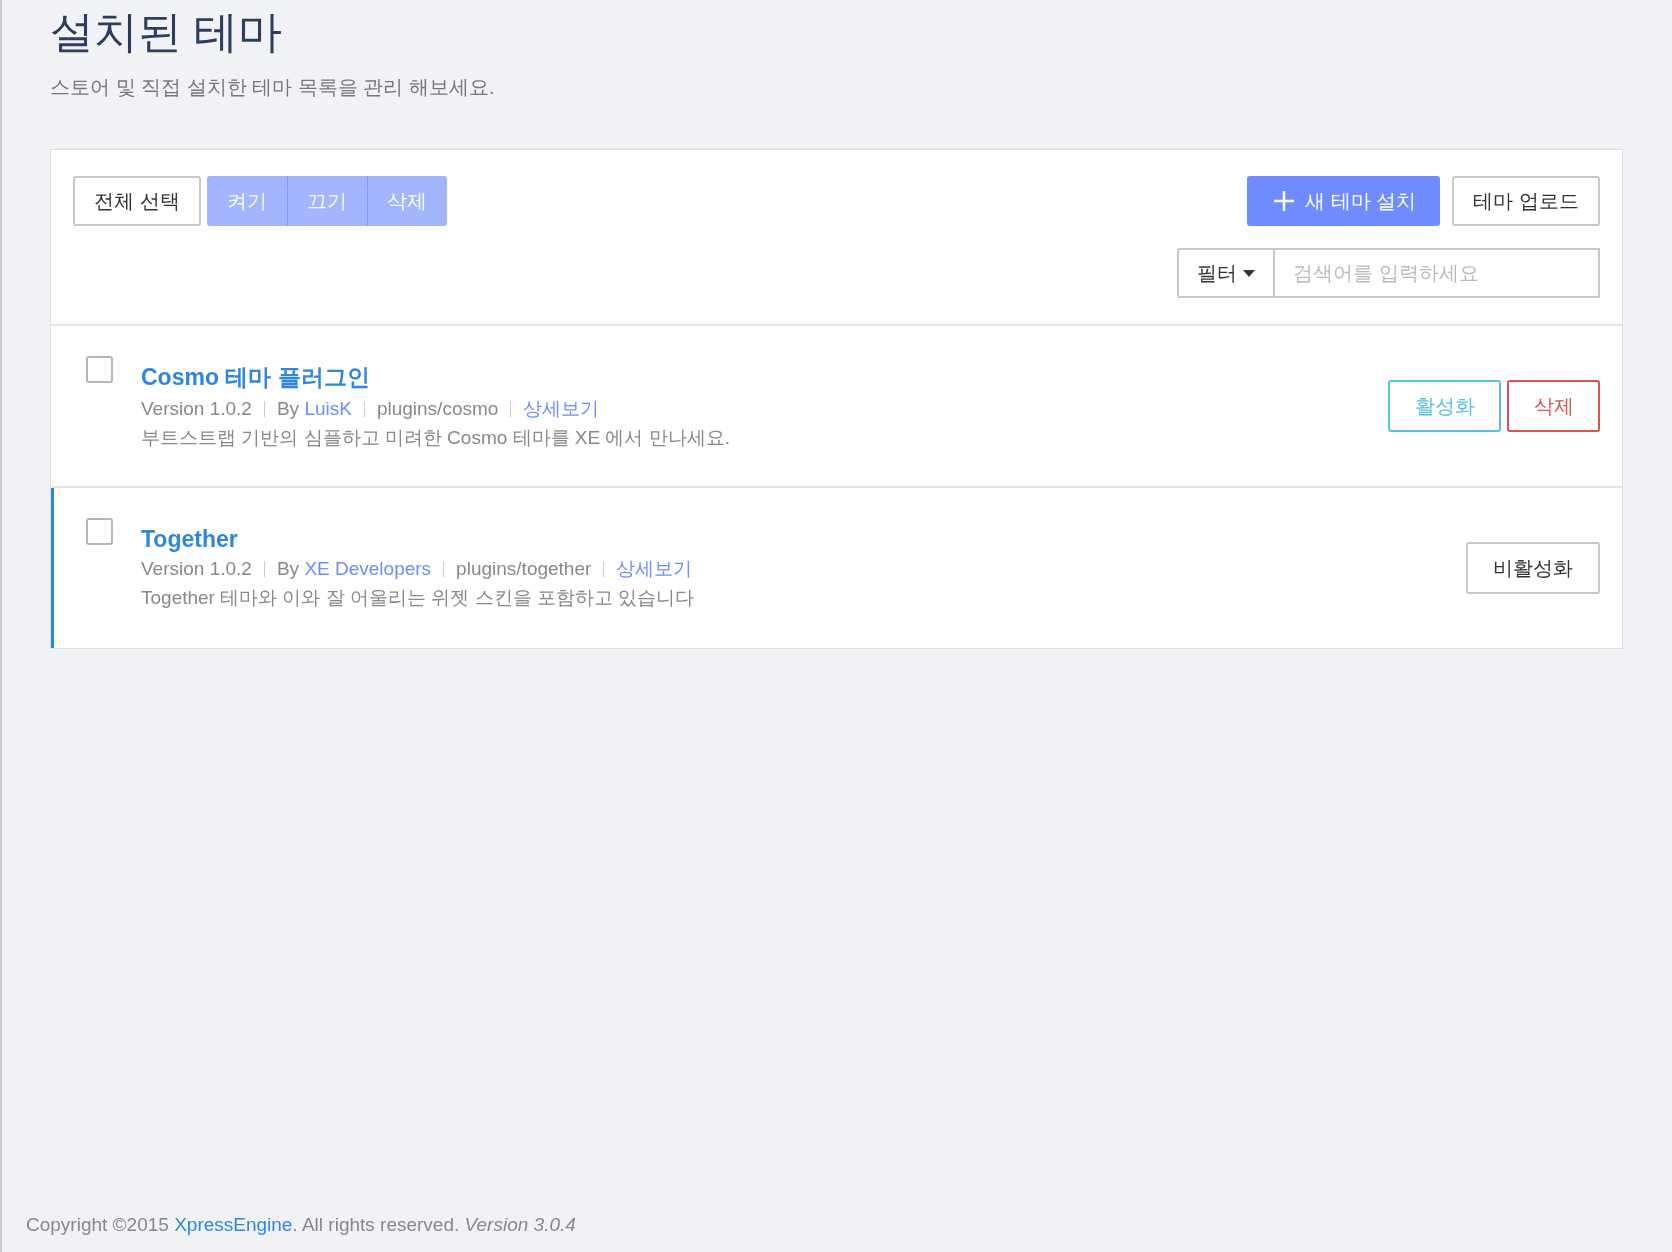 The height and width of the screenshot is (1252, 1672). What do you see at coordinates (137, 201) in the screenshot?
I see `select-all-button: 전체 선택` at bounding box center [137, 201].